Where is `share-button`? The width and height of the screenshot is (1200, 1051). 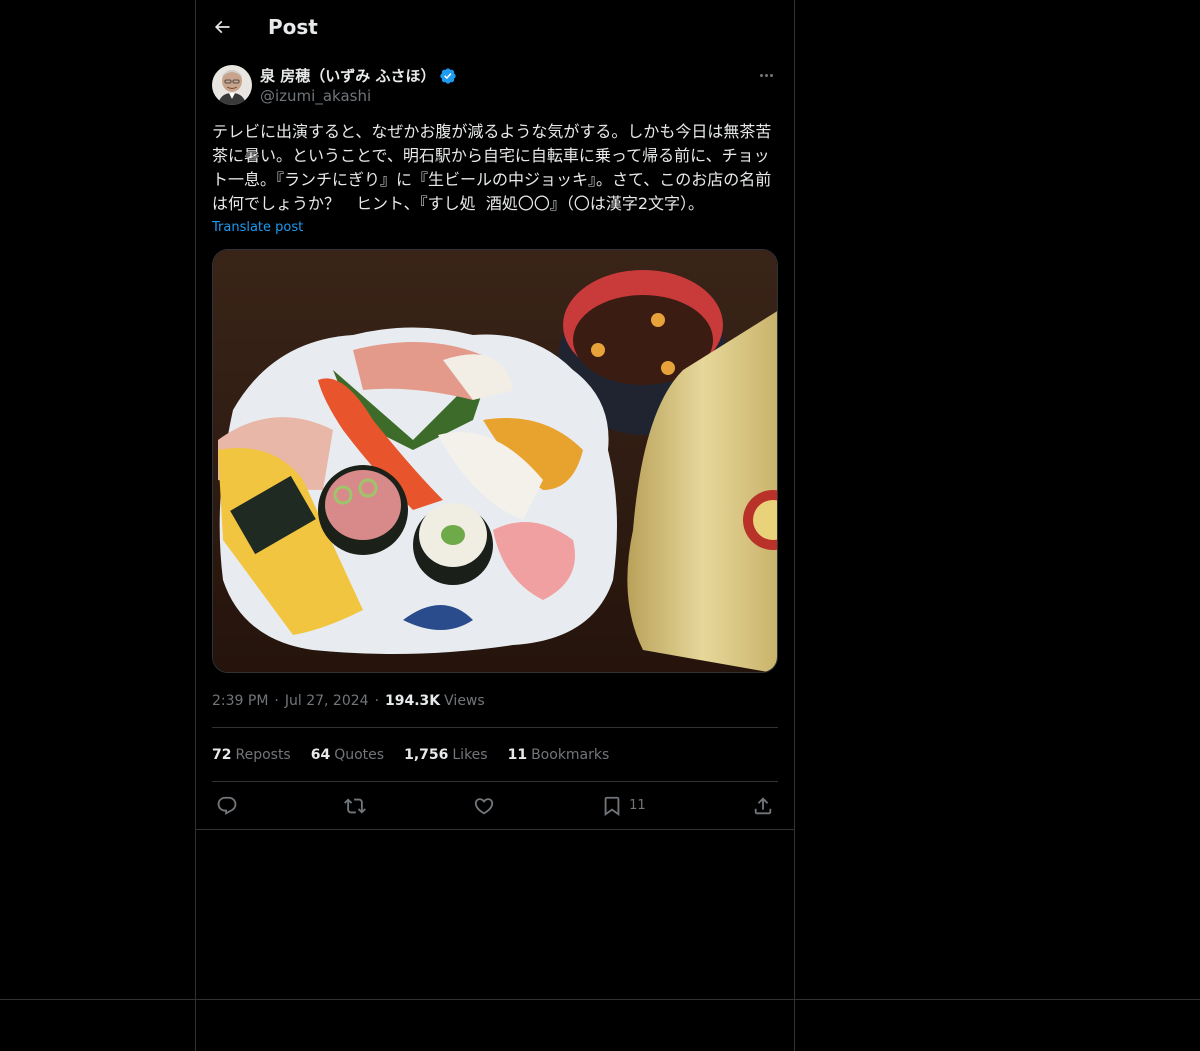 share-button is located at coordinates (763, 806).